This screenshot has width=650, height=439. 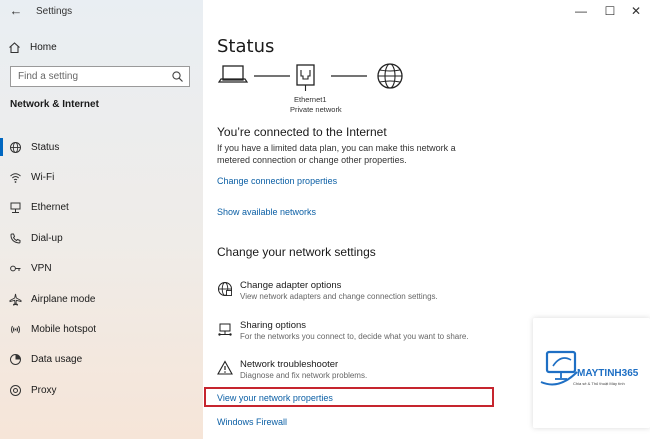 What do you see at coordinates (304, 375) in the screenshot?
I see `option-subtitle: Diagnose and fix network problems.` at bounding box center [304, 375].